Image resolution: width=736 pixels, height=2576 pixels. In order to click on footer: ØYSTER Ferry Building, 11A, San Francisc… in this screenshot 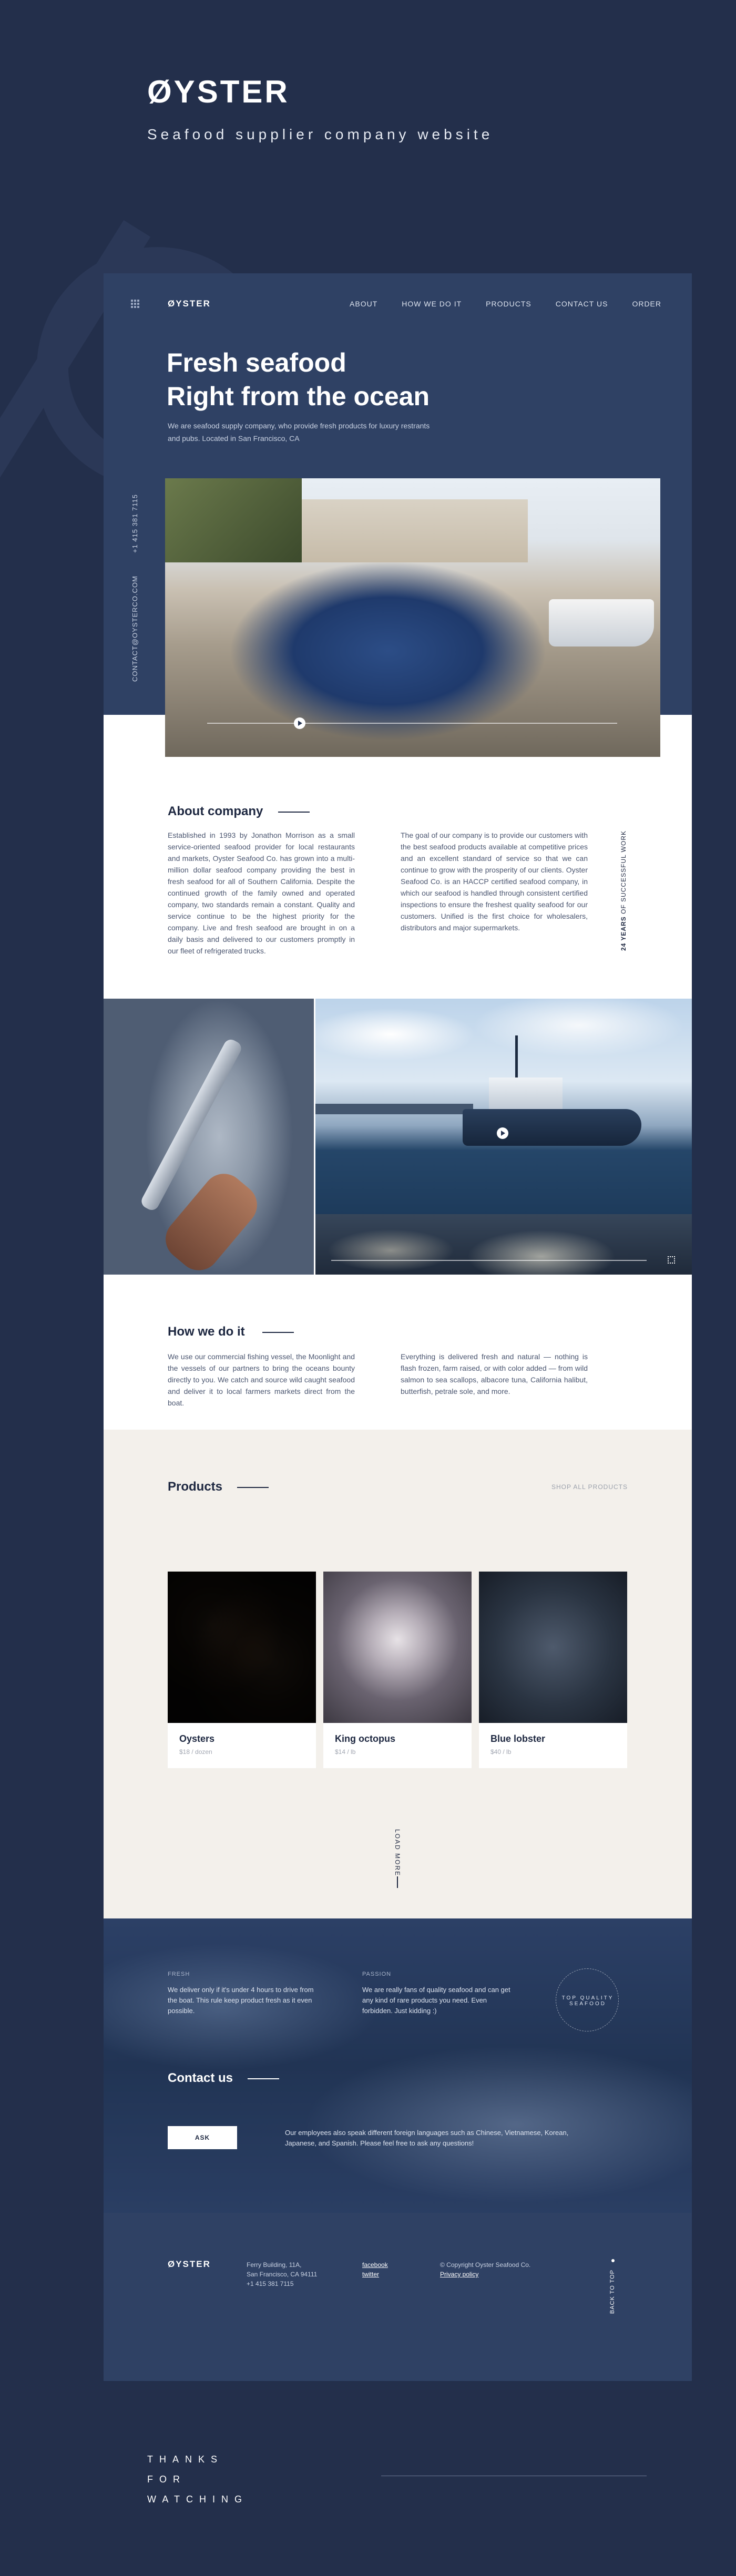, I will do `click(398, 2297)`.